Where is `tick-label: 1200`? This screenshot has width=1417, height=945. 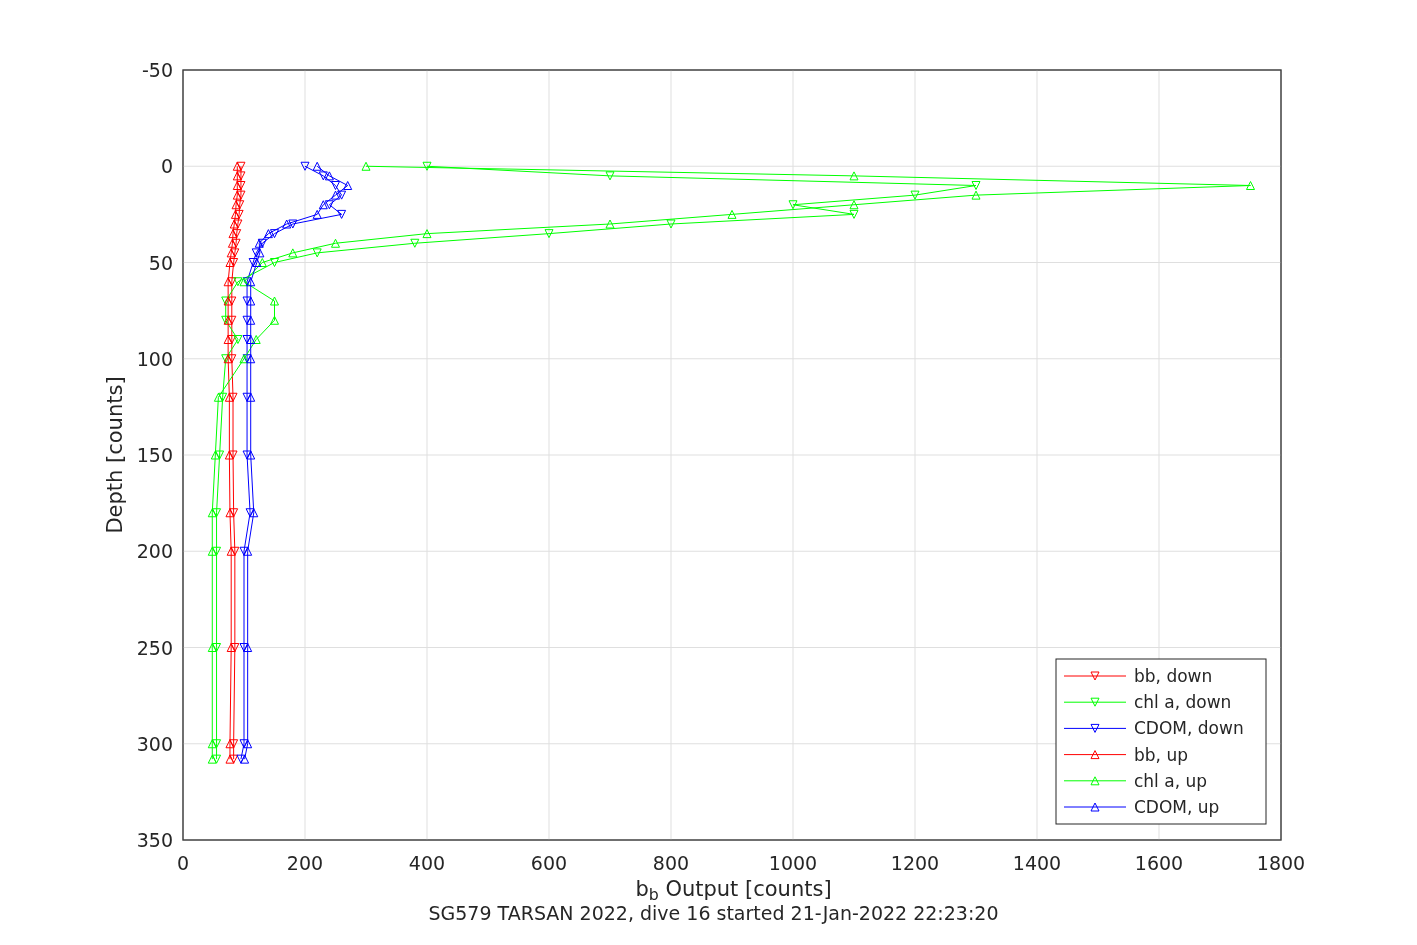
tick-label: 1200 is located at coordinates (915, 863).